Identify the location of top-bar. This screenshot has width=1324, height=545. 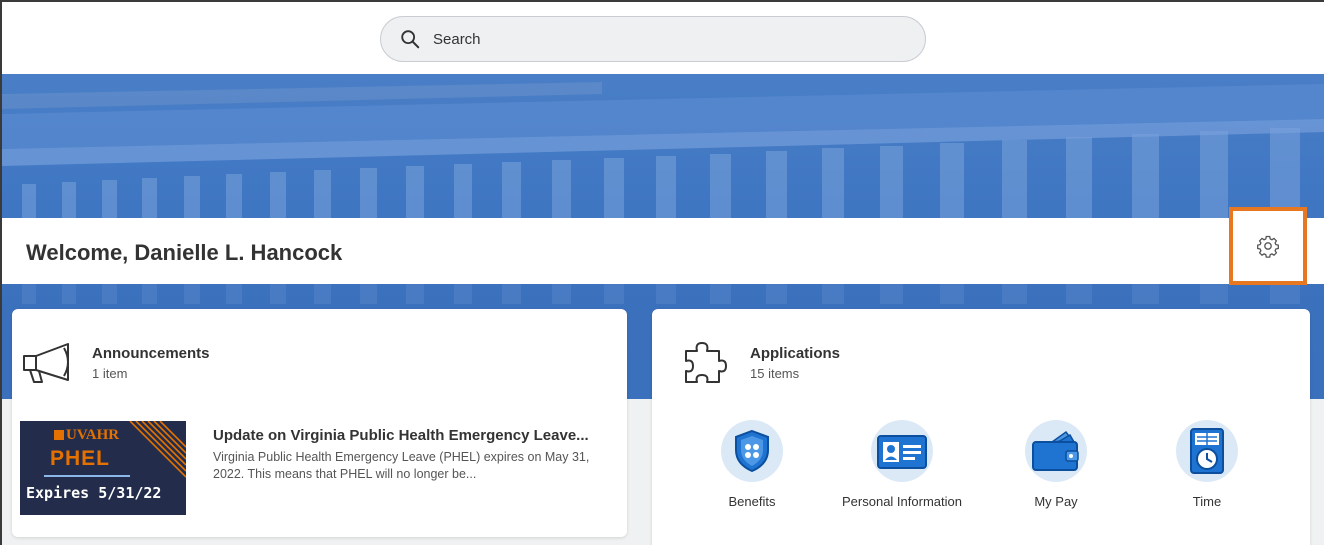
(663, 38).